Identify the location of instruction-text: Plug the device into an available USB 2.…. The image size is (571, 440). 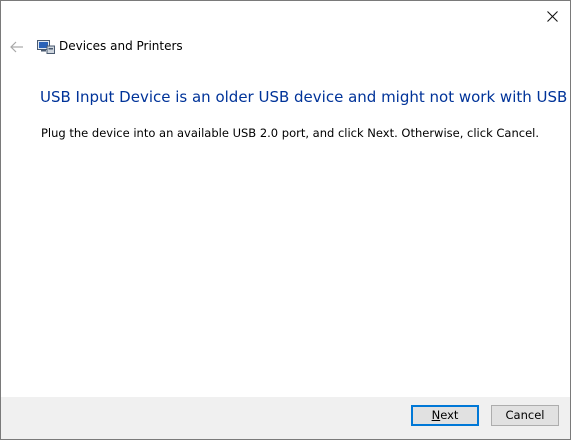
(290, 133).